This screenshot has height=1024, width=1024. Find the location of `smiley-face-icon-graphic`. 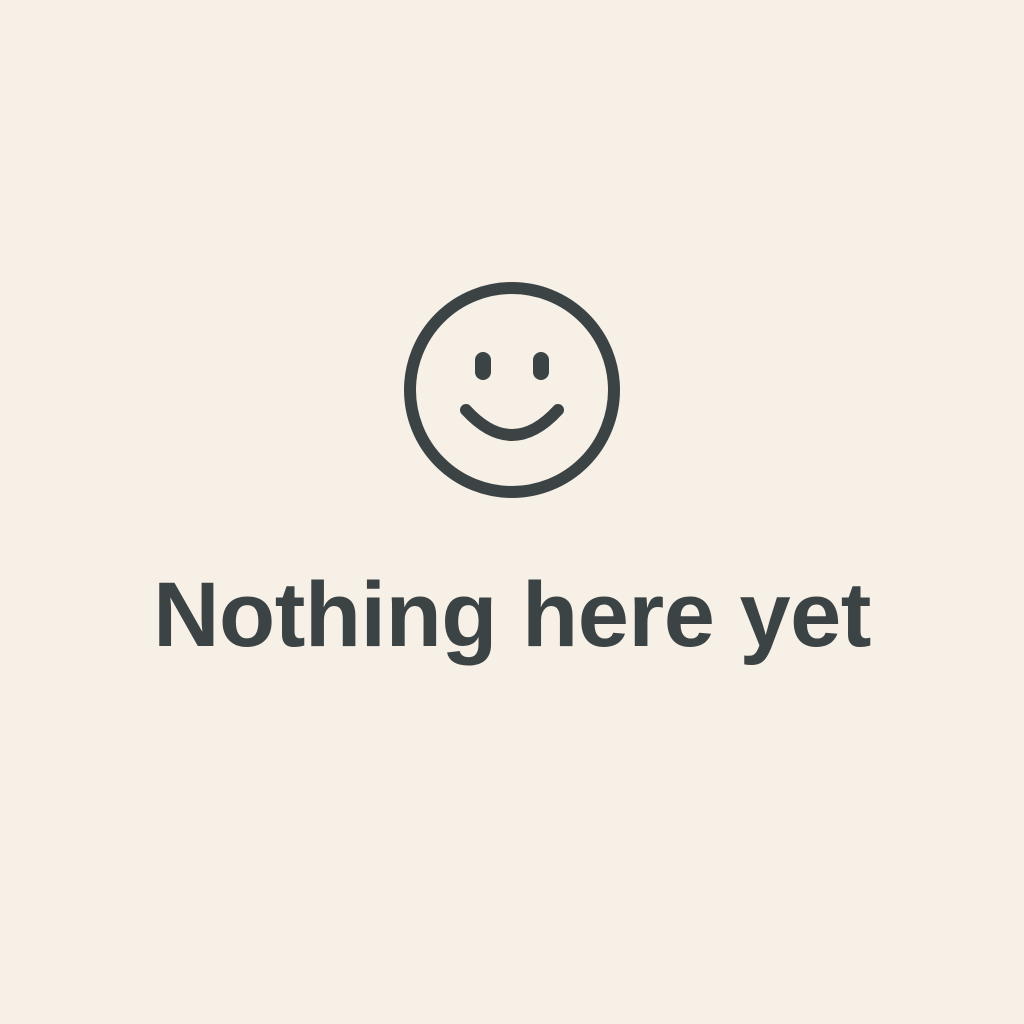

smiley-face-icon-graphic is located at coordinates (512, 390).